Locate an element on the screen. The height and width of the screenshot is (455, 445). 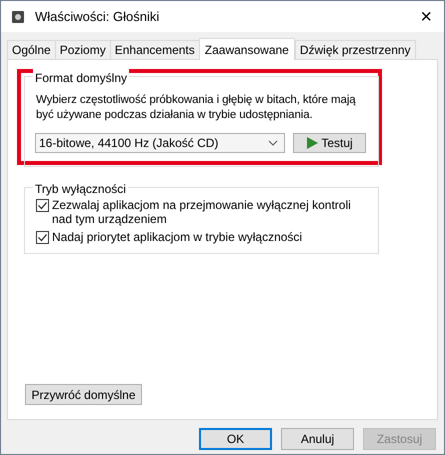
tab: Dźwięk przestrzenny is located at coordinates (355, 49).